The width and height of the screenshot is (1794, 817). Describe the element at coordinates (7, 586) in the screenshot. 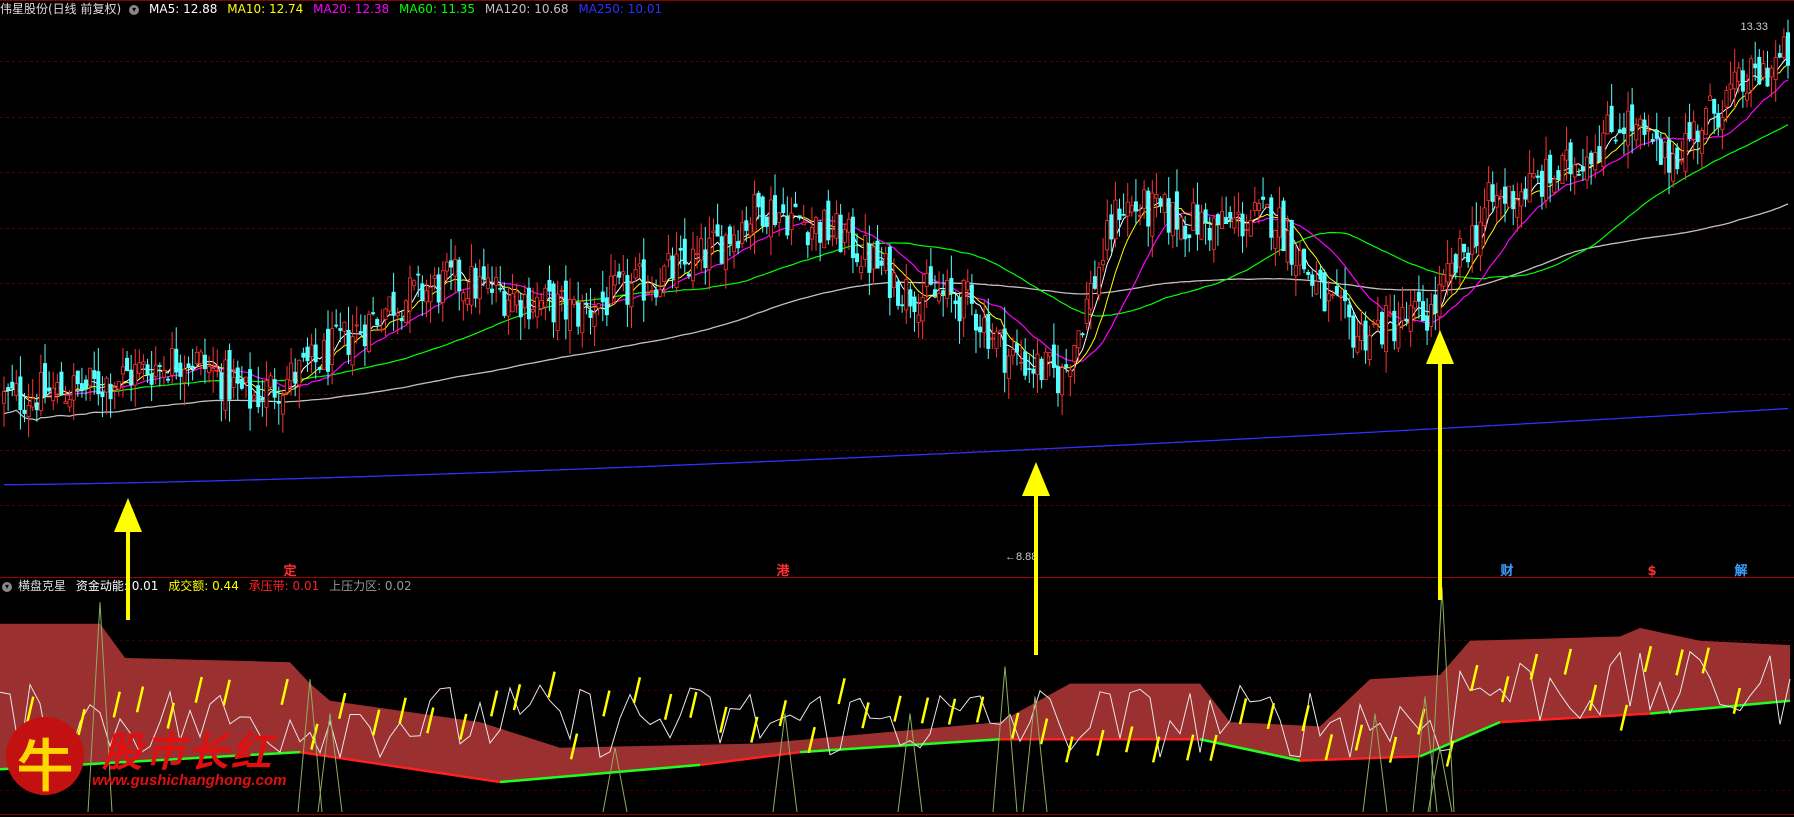

I see `indicator-settings-icon: ▾` at that location.